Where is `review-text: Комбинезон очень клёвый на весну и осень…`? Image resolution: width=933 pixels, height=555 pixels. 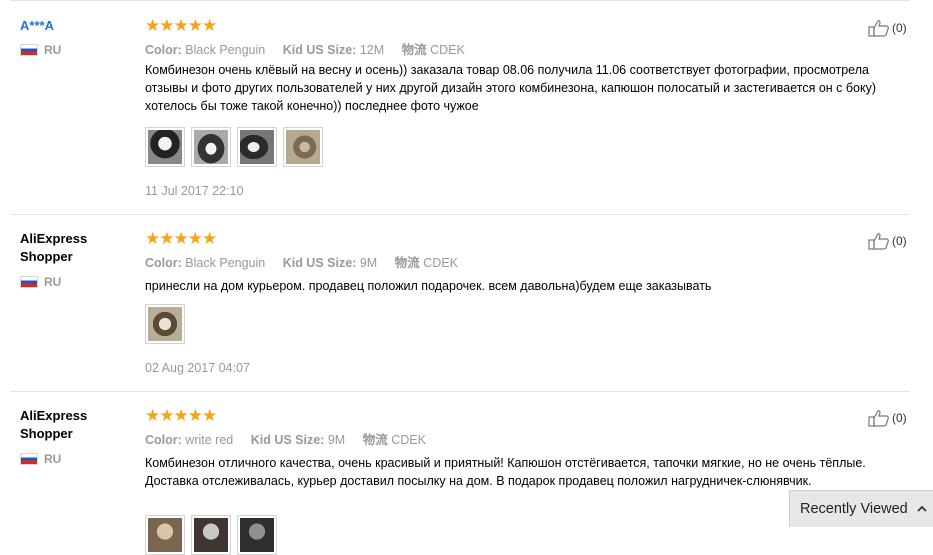
review-text: Комбинезон очень клёвый на весну и осень… is located at coordinates (511, 88).